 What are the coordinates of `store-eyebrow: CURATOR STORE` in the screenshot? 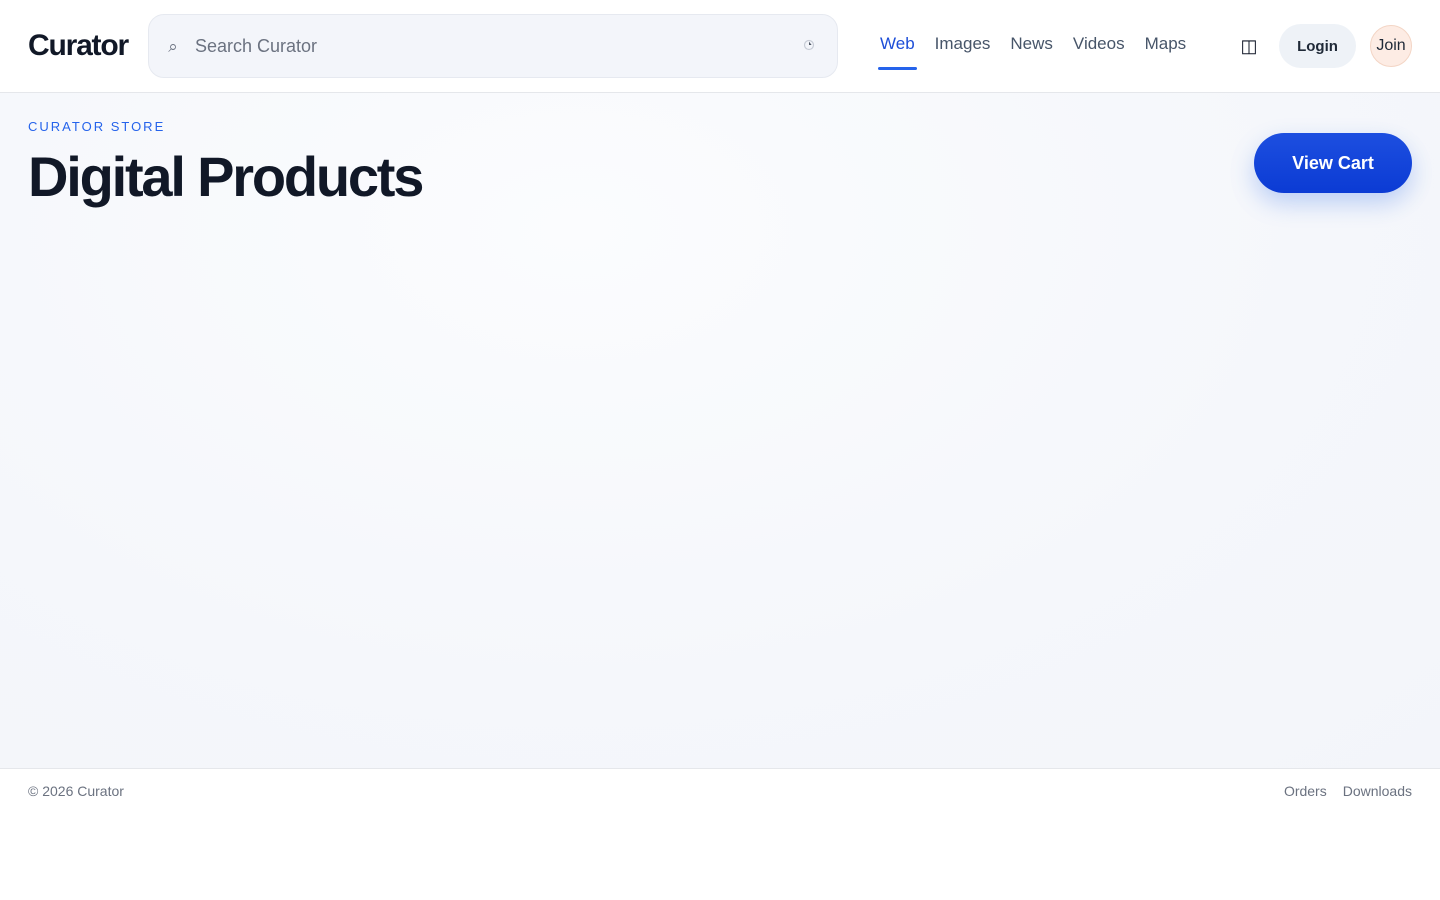 It's located at (97, 126).